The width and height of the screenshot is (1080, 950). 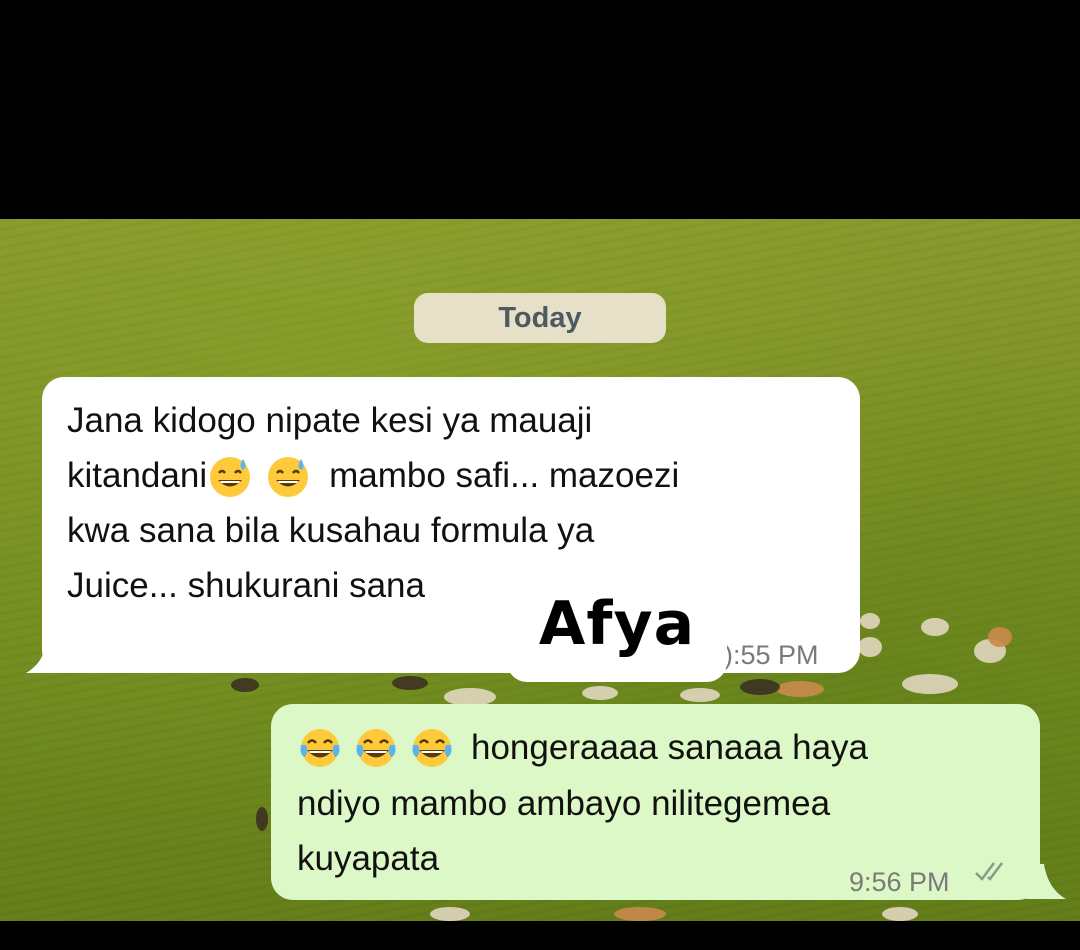 What do you see at coordinates (564, 803) in the screenshot?
I see `message-line: ndiyo mambo ambayo nilitegemea` at bounding box center [564, 803].